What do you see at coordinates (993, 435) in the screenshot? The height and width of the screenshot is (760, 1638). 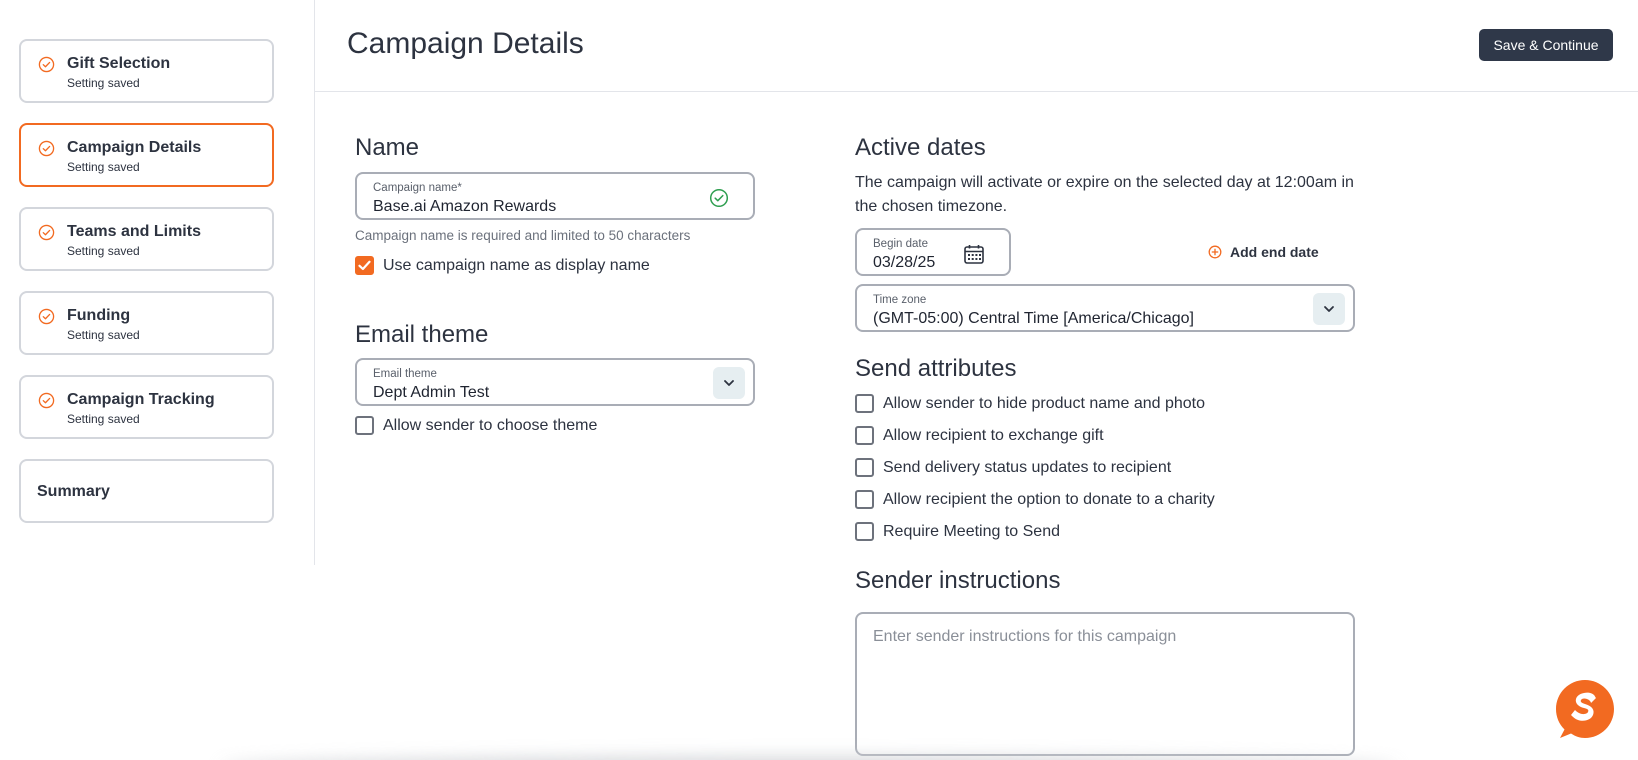 I see `send-attribute-label: Allow recipient to exchange gift` at bounding box center [993, 435].